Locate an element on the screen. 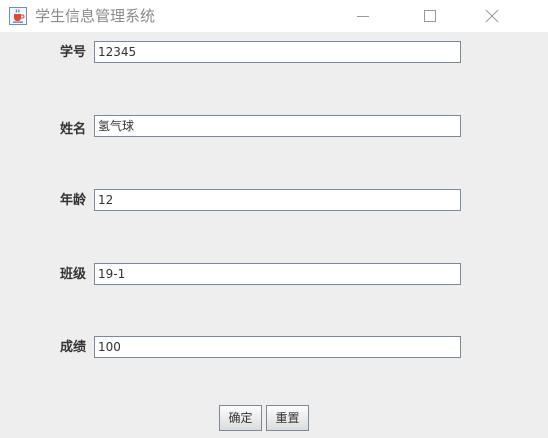  minimize-icon is located at coordinates (363, 16).